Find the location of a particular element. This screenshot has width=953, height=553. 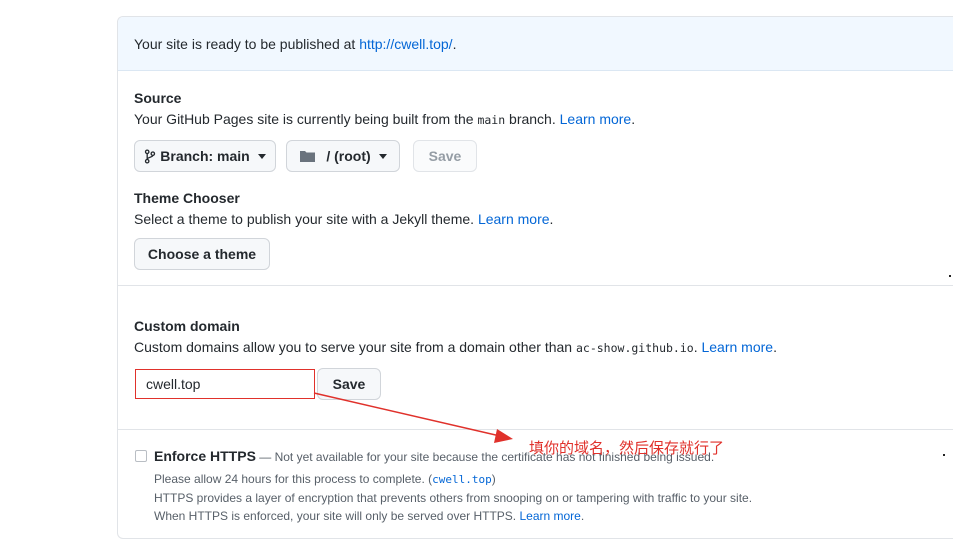

annotation-arrow is located at coordinates (413, 417).